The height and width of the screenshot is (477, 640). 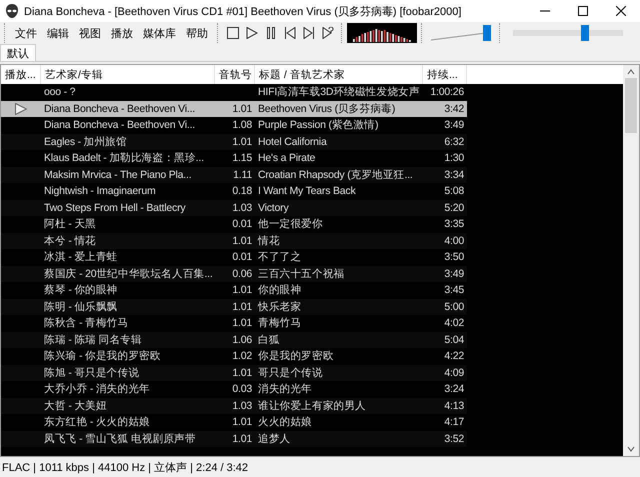 What do you see at coordinates (292, 142) in the screenshot?
I see `title-cell-text: Hotel California` at bounding box center [292, 142].